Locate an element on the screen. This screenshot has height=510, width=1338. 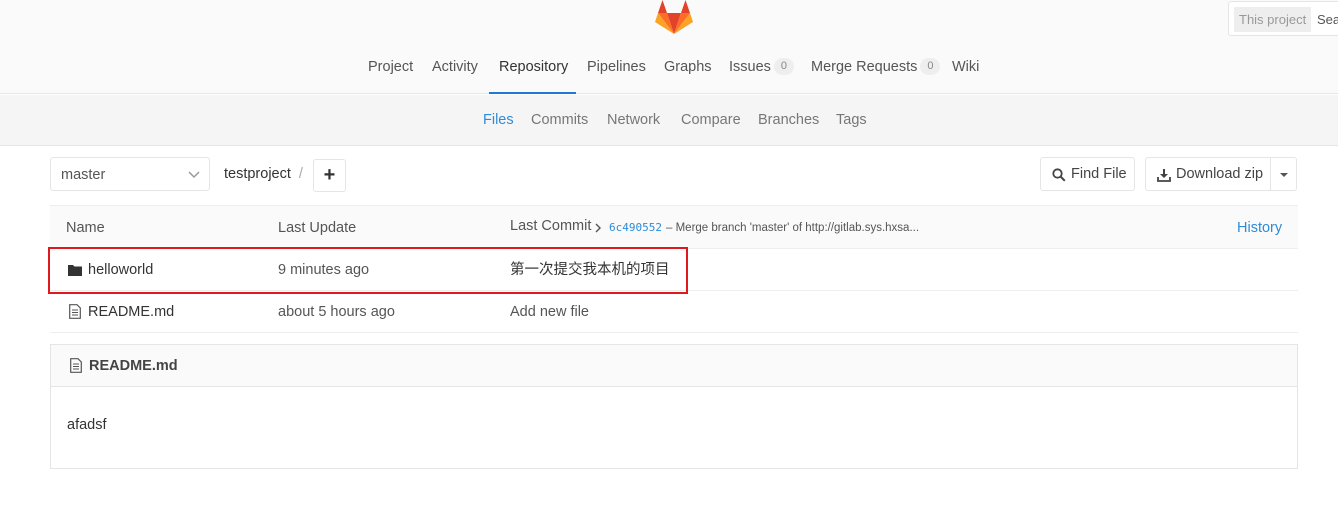
search-scope-label: This project is located at coordinates (1273, 19).